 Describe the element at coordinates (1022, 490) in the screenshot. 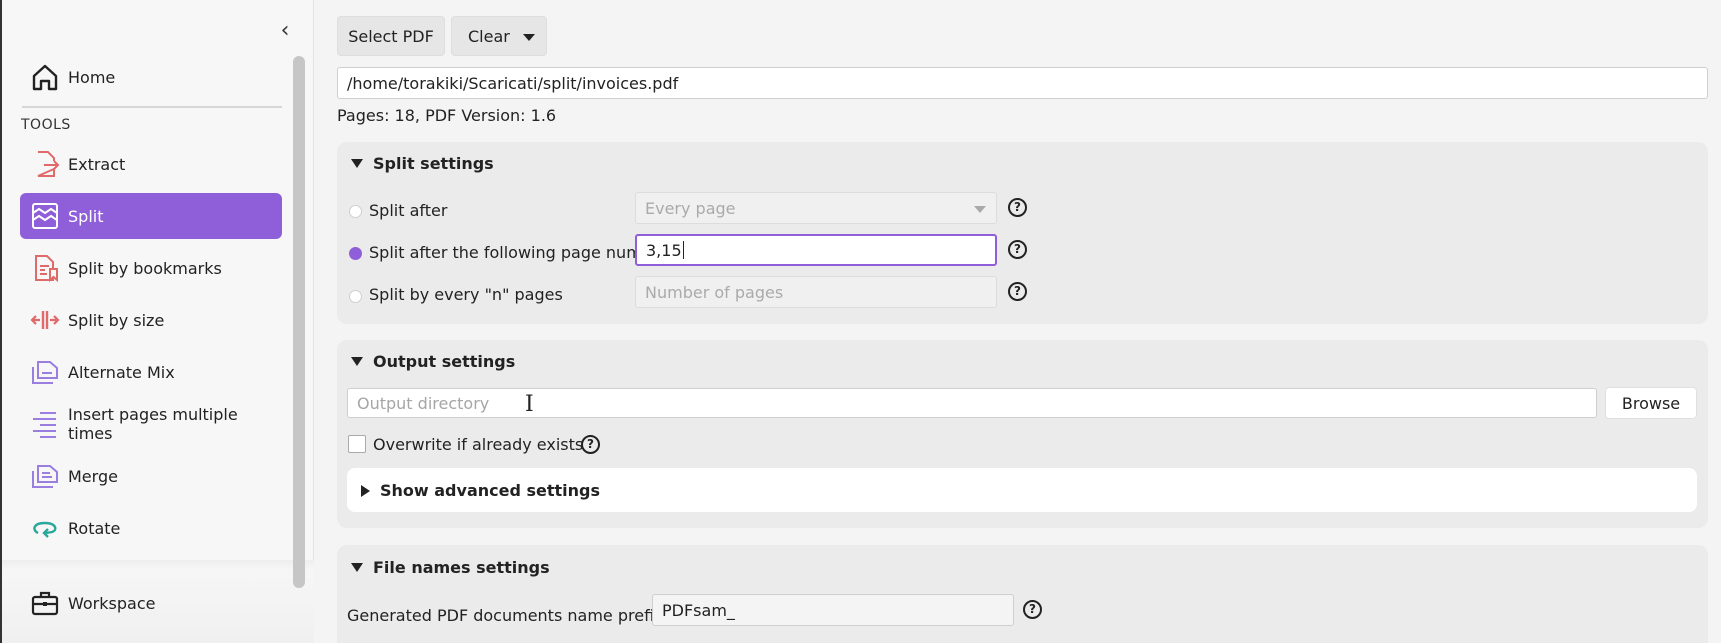

I see `advanced-settings-toggle: Show advanced settings` at that location.